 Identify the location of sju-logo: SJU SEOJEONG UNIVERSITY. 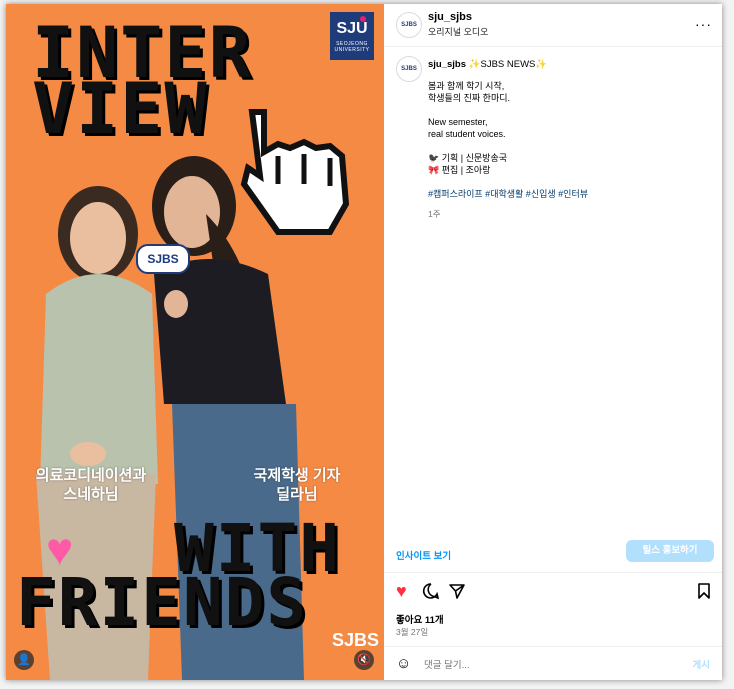
(352, 36).